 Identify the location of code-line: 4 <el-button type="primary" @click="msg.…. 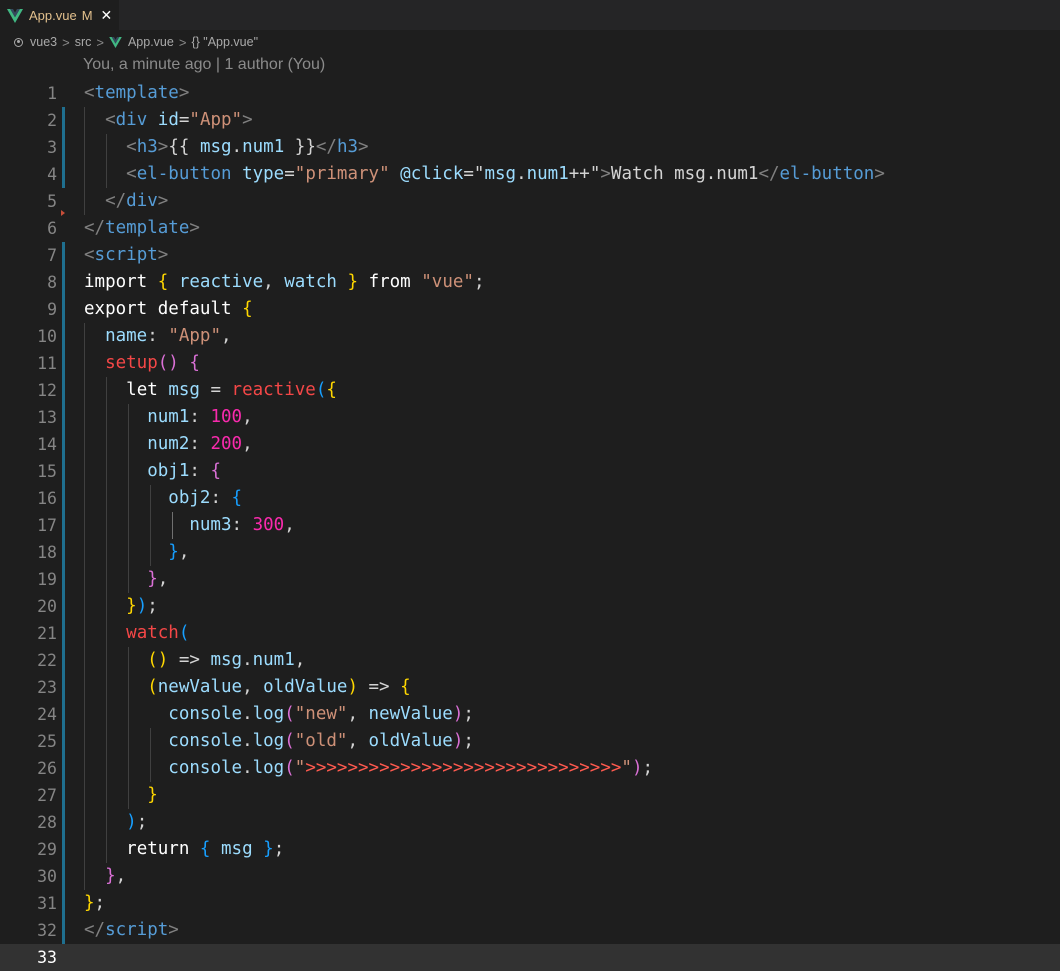
(530, 174).